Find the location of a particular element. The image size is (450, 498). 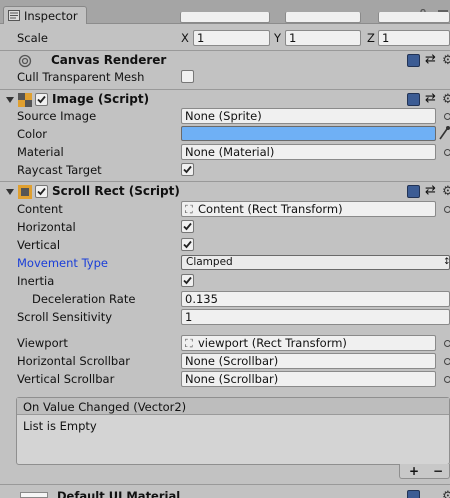

inertia-checkbox is located at coordinates (187, 280).